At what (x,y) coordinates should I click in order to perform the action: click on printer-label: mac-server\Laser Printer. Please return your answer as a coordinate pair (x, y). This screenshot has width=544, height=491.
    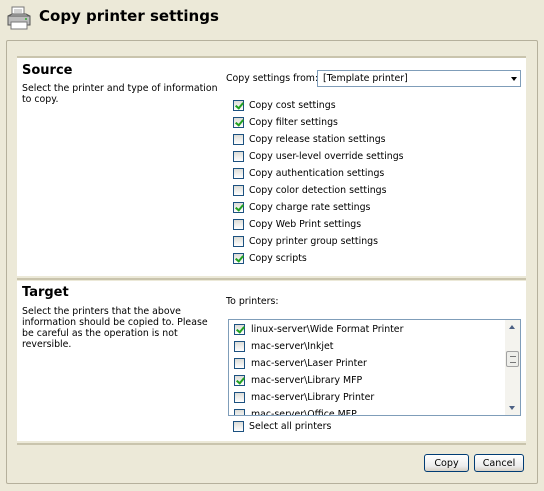
    Looking at the image, I should click on (309, 363).